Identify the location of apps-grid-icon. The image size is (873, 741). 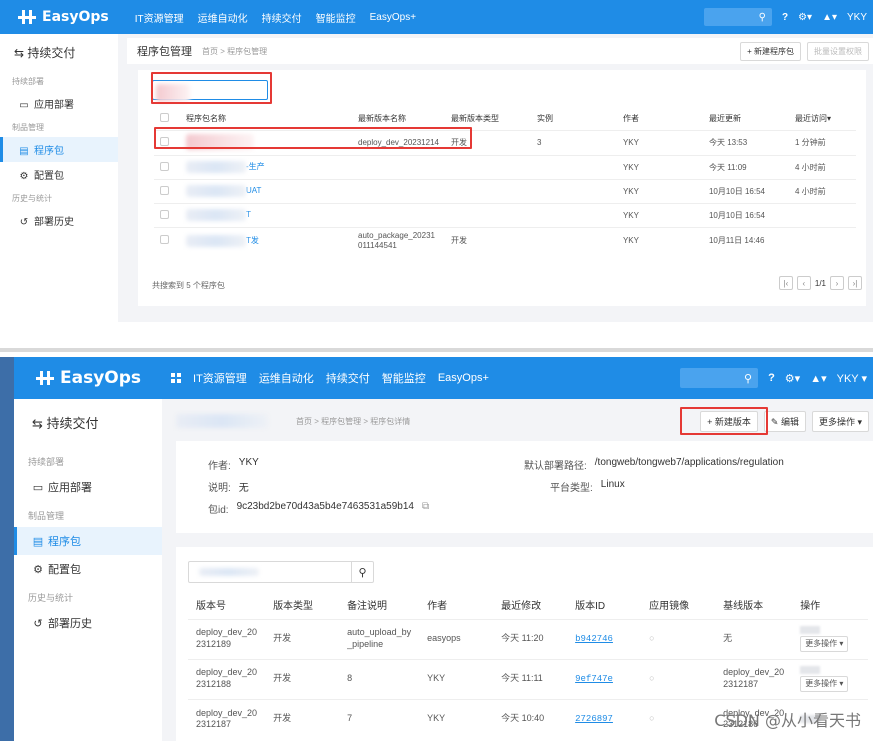
(176, 378).